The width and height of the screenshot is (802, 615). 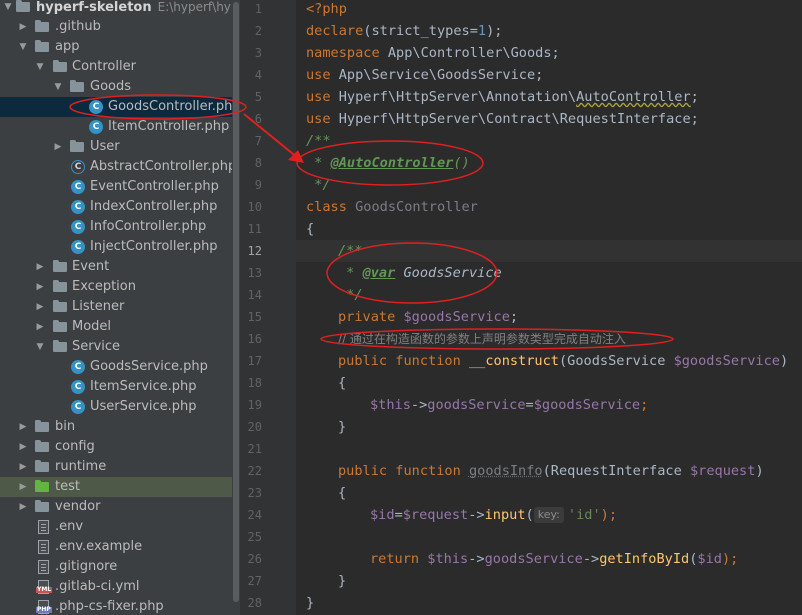 What do you see at coordinates (98, 306) in the screenshot?
I see `tree-item-label: Listener` at bounding box center [98, 306].